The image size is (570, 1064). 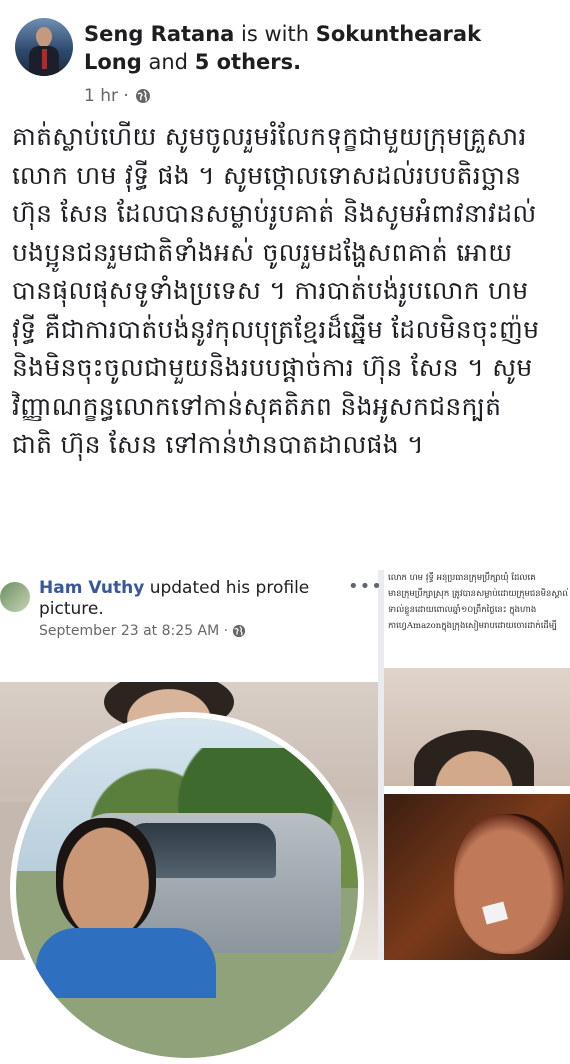 What do you see at coordinates (44, 59) in the screenshot?
I see `avatar-tie` at bounding box center [44, 59].